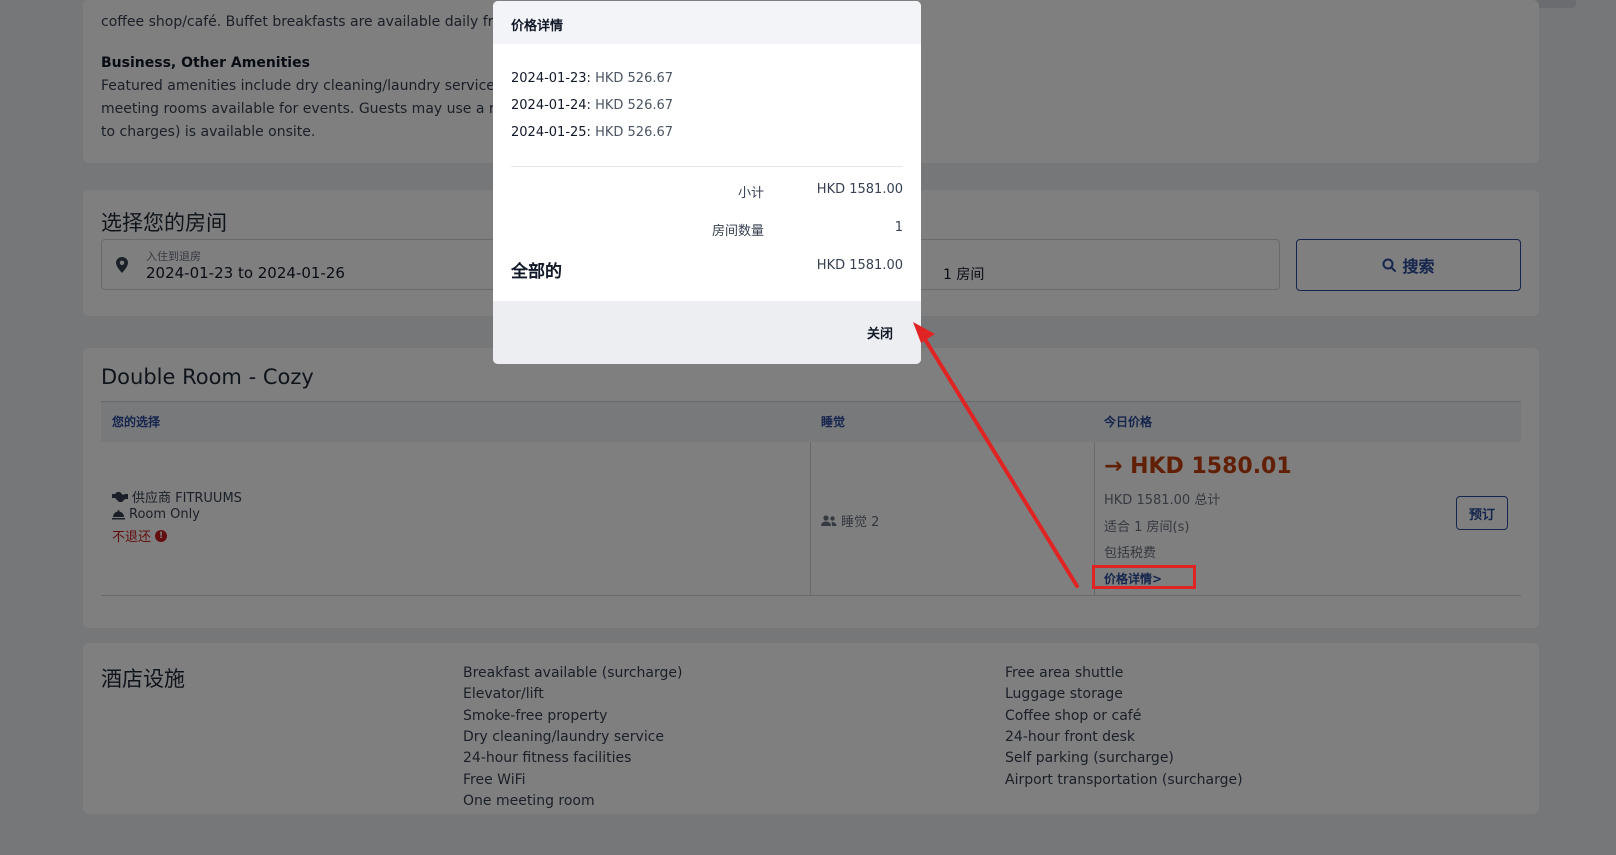 This screenshot has width=1616, height=855. What do you see at coordinates (551, 132) in the screenshot?
I see `night-date: 2024-01-25:` at bounding box center [551, 132].